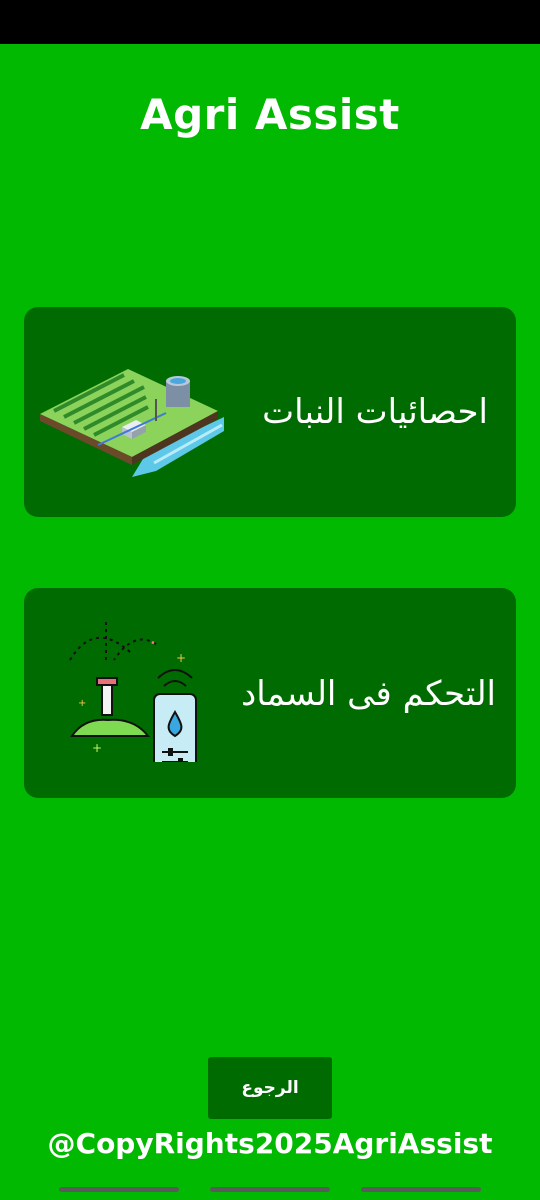  Describe the element at coordinates (375, 412) in the screenshot. I see `plant-statistics-label: احصائيات النبات` at that location.